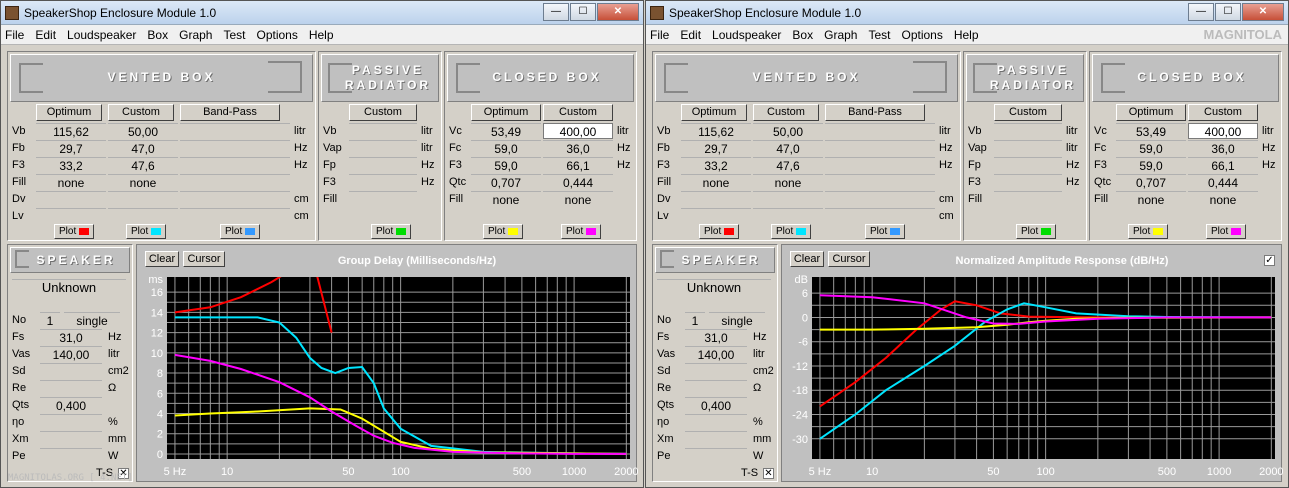  What do you see at coordinates (716, 216) in the screenshot?
I see `vented-optimum-value` at bounding box center [716, 216].